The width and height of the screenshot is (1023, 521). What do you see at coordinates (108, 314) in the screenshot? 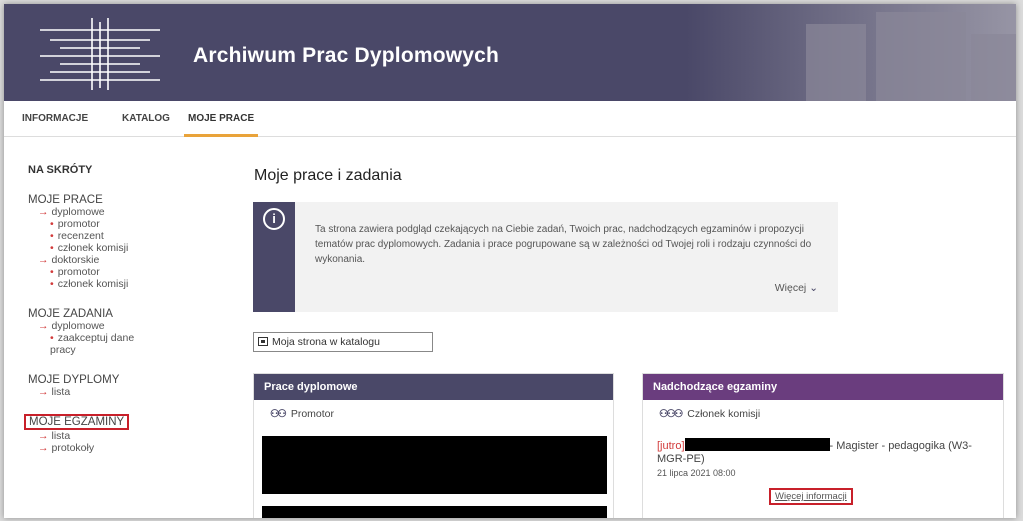
I see `sidebar-section-moje-zadania: MOJE ZADANIA` at bounding box center [108, 314].